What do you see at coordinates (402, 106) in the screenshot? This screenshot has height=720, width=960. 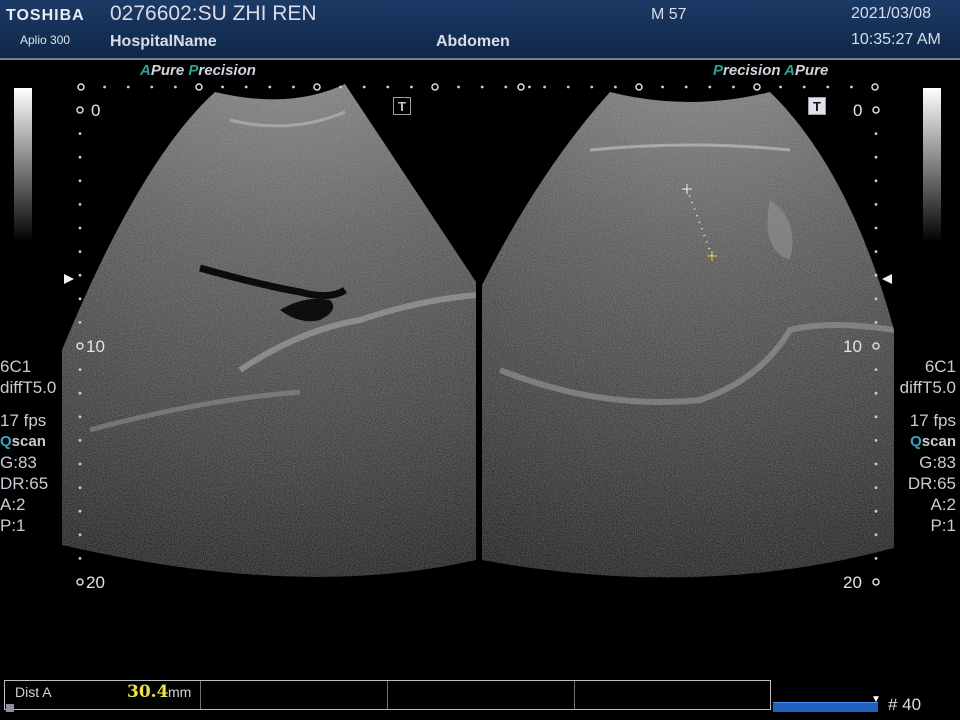 I see `left-t-icon: T` at bounding box center [402, 106].